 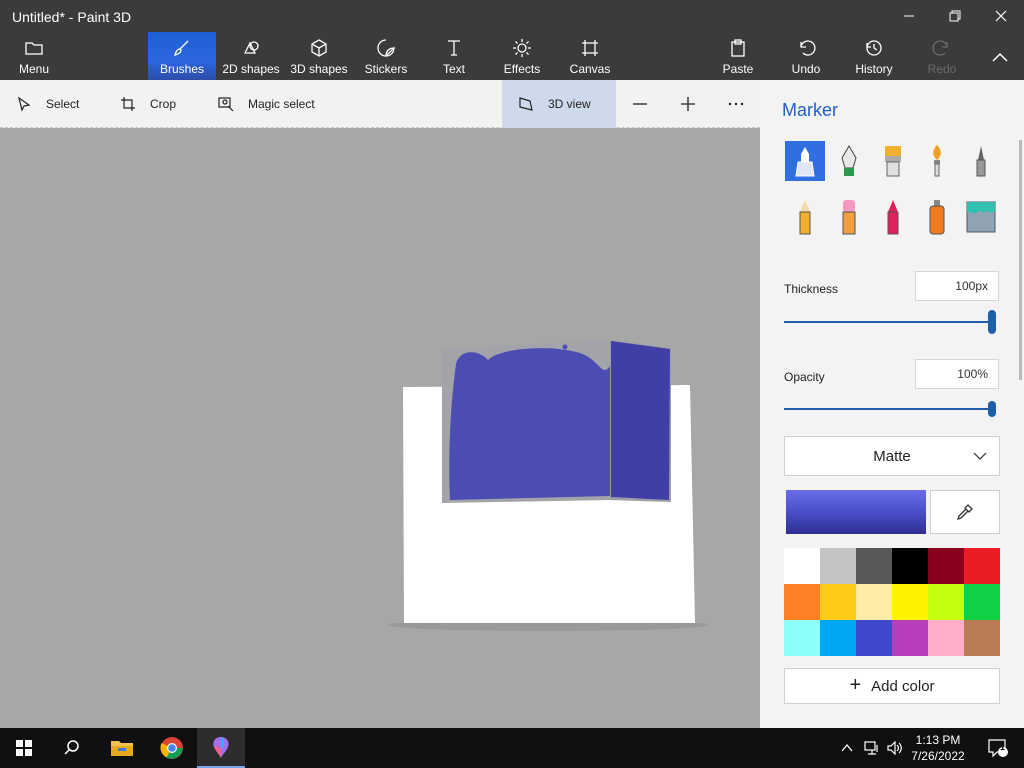 I want to click on brushes-button: Brushes, so click(x=182, y=56).